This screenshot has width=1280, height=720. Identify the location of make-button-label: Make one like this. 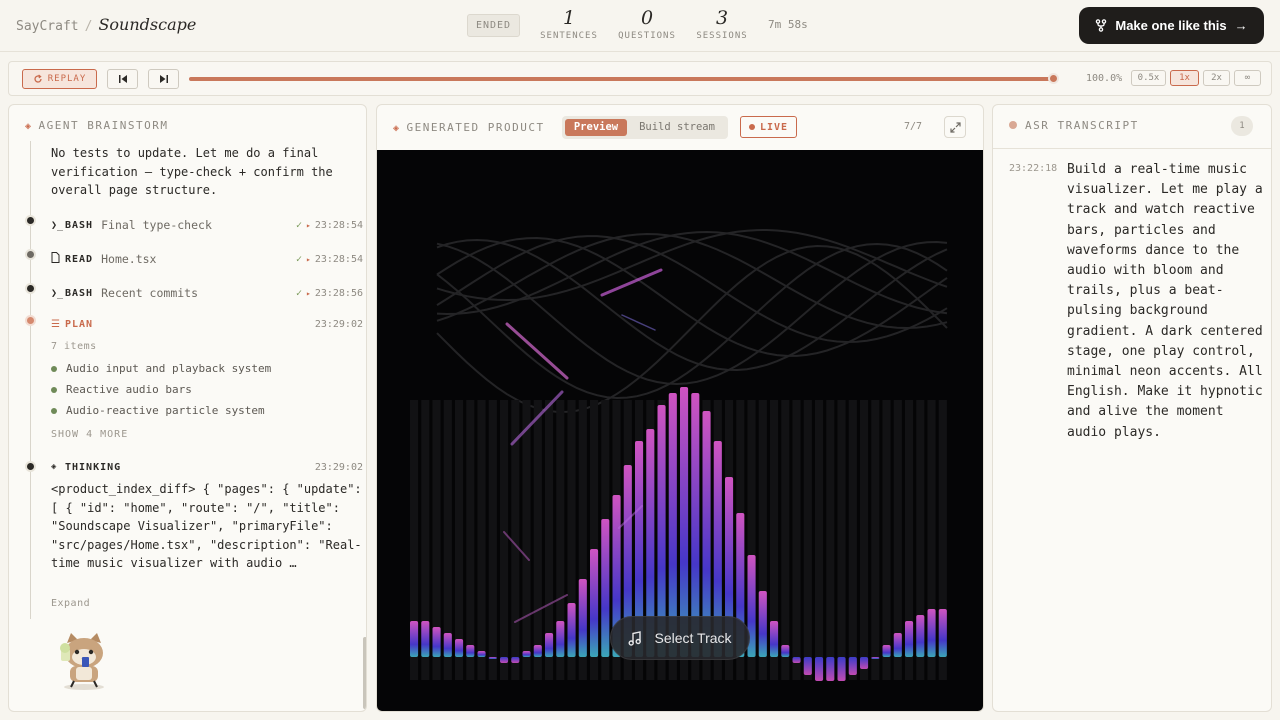
(1171, 25).